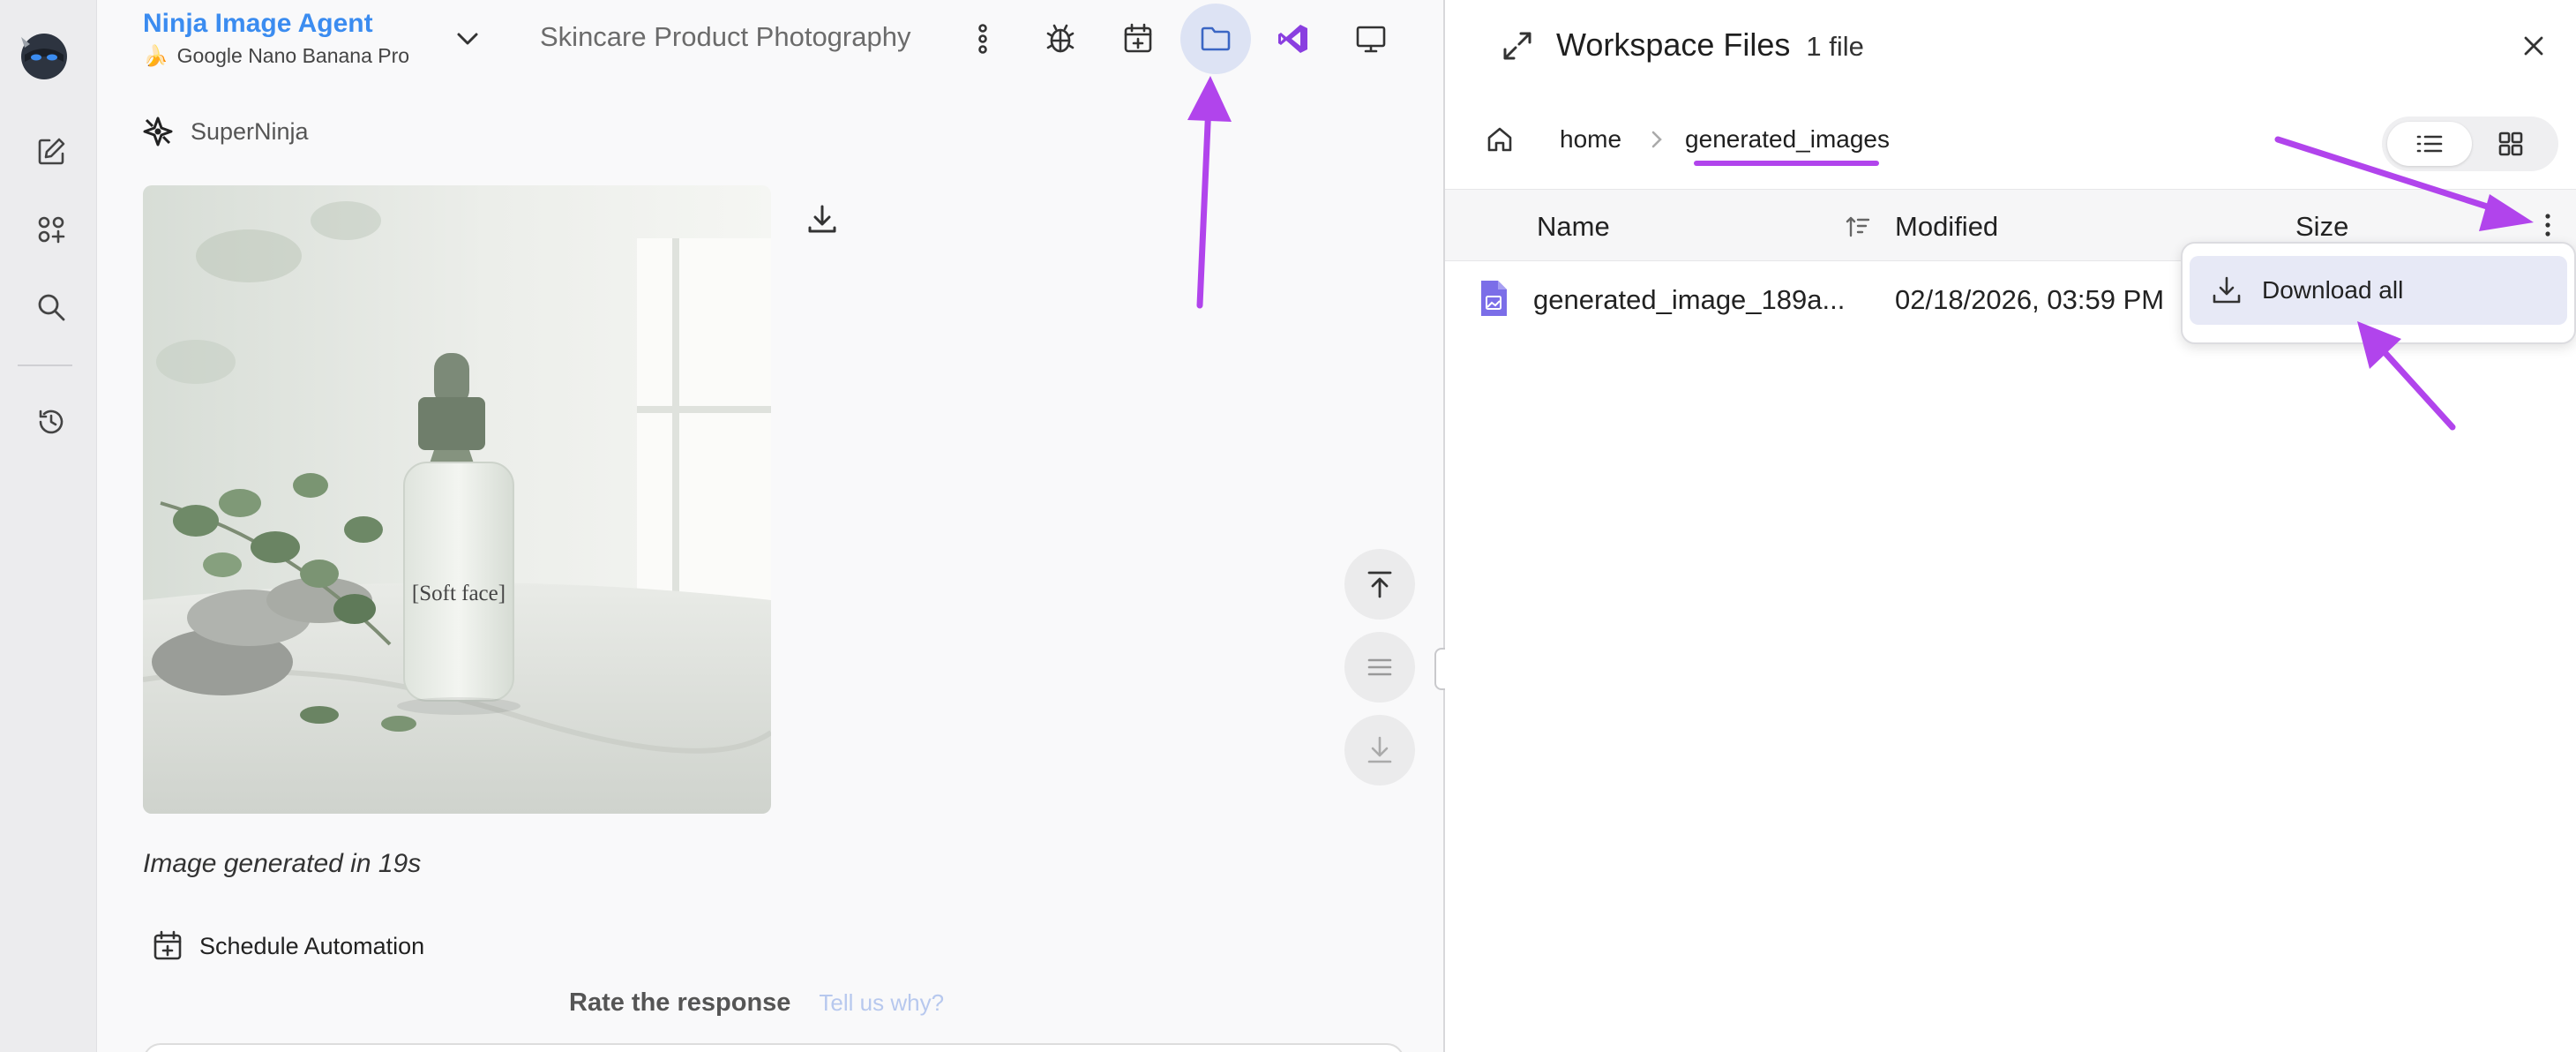 This screenshot has width=2576, height=1052. I want to click on options-menu: Download all, so click(2379, 293).